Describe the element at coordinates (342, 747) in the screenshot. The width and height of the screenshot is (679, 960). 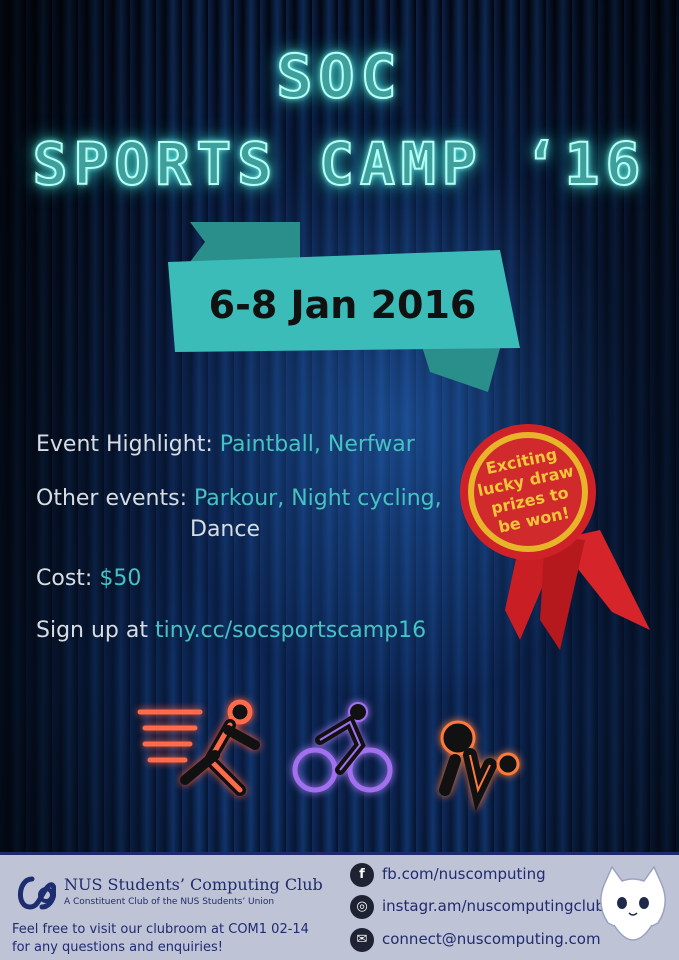
I see `cyclist-icon` at that location.